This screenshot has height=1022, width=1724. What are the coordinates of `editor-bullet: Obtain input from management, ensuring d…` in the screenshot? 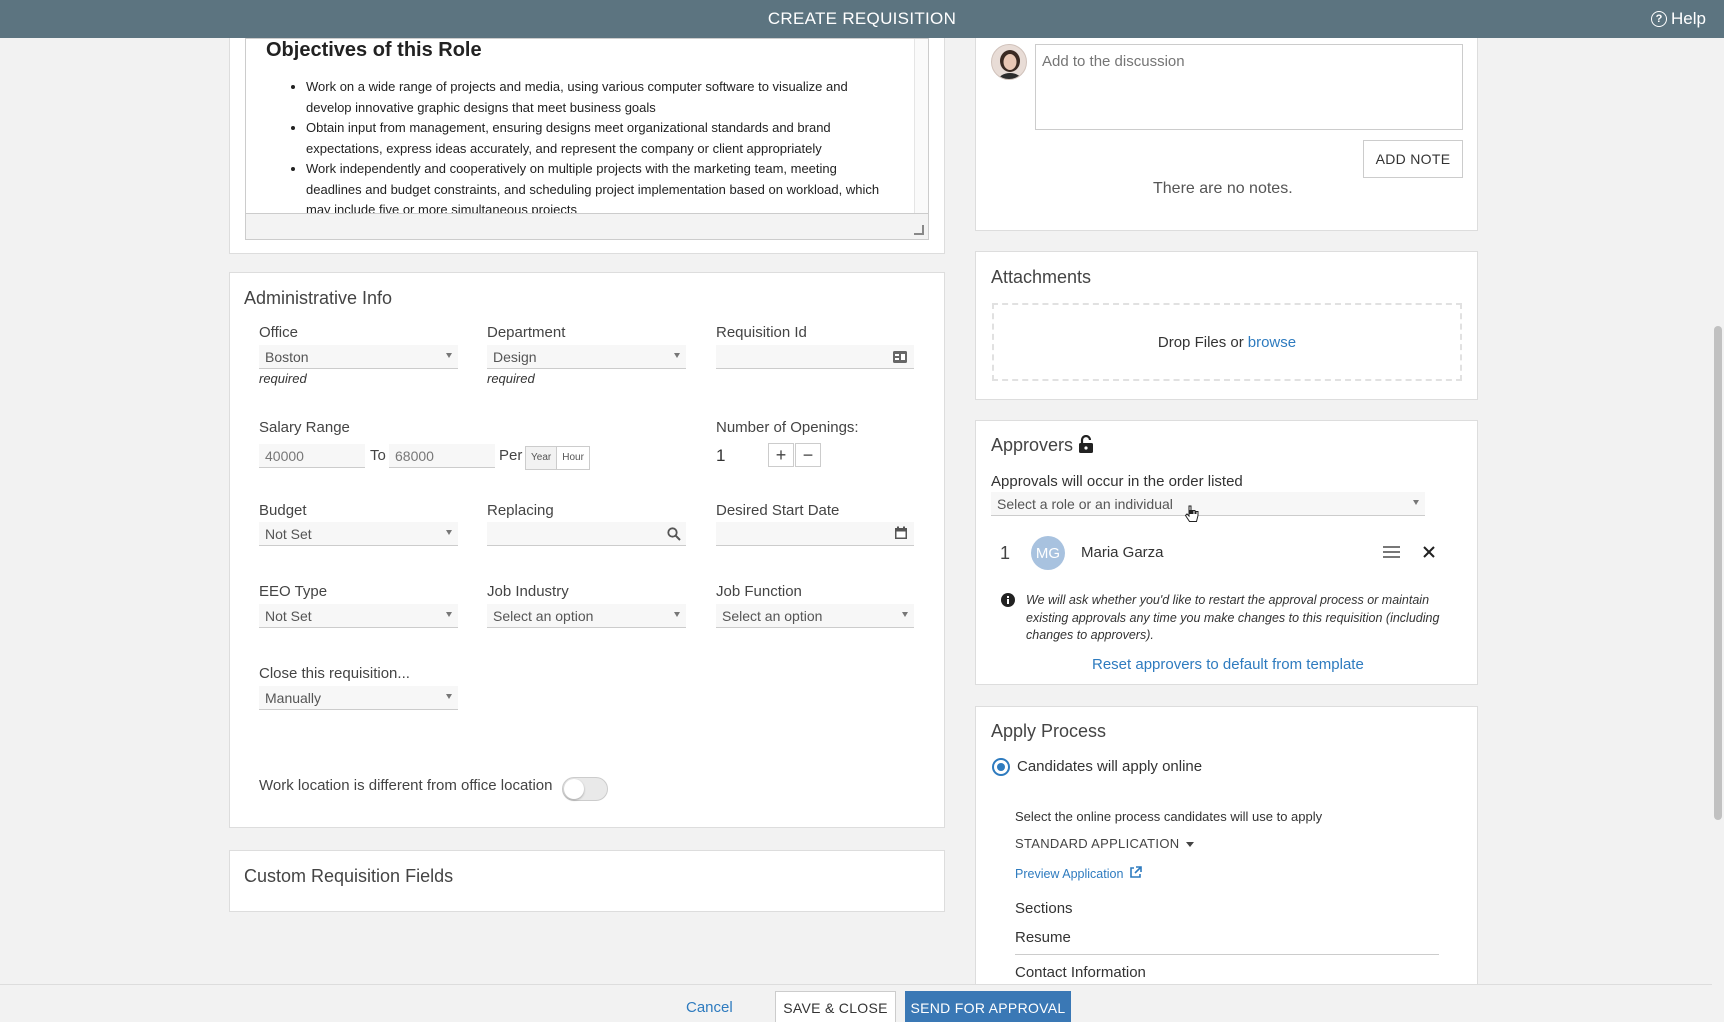 It's located at (596, 138).